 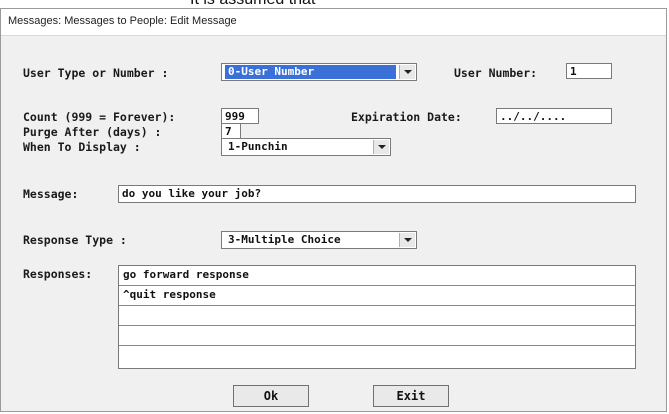 I want to click on user-type-value: 0-User Number, so click(x=310, y=72).